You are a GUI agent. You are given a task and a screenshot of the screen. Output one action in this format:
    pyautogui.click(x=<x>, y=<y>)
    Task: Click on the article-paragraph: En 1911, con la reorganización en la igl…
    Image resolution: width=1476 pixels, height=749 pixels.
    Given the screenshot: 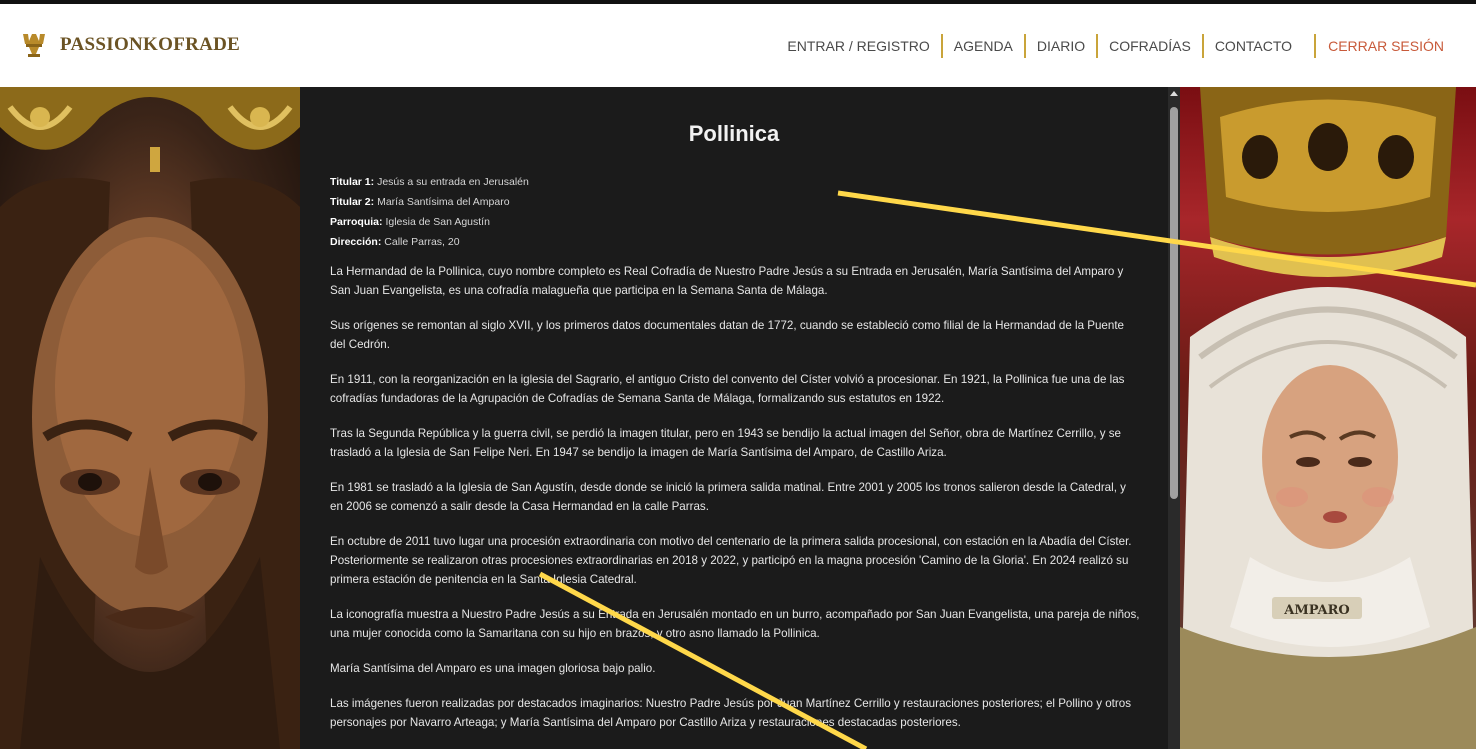 What is the action you would take?
    pyautogui.click(x=727, y=389)
    